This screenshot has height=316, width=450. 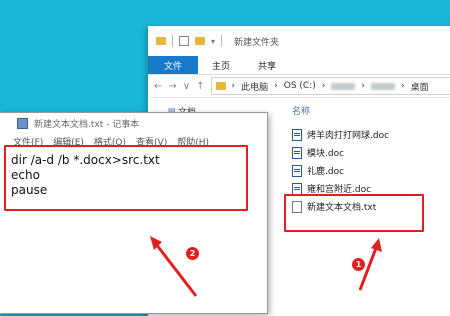 I want to click on arrow-1-head, so click(x=376, y=245).